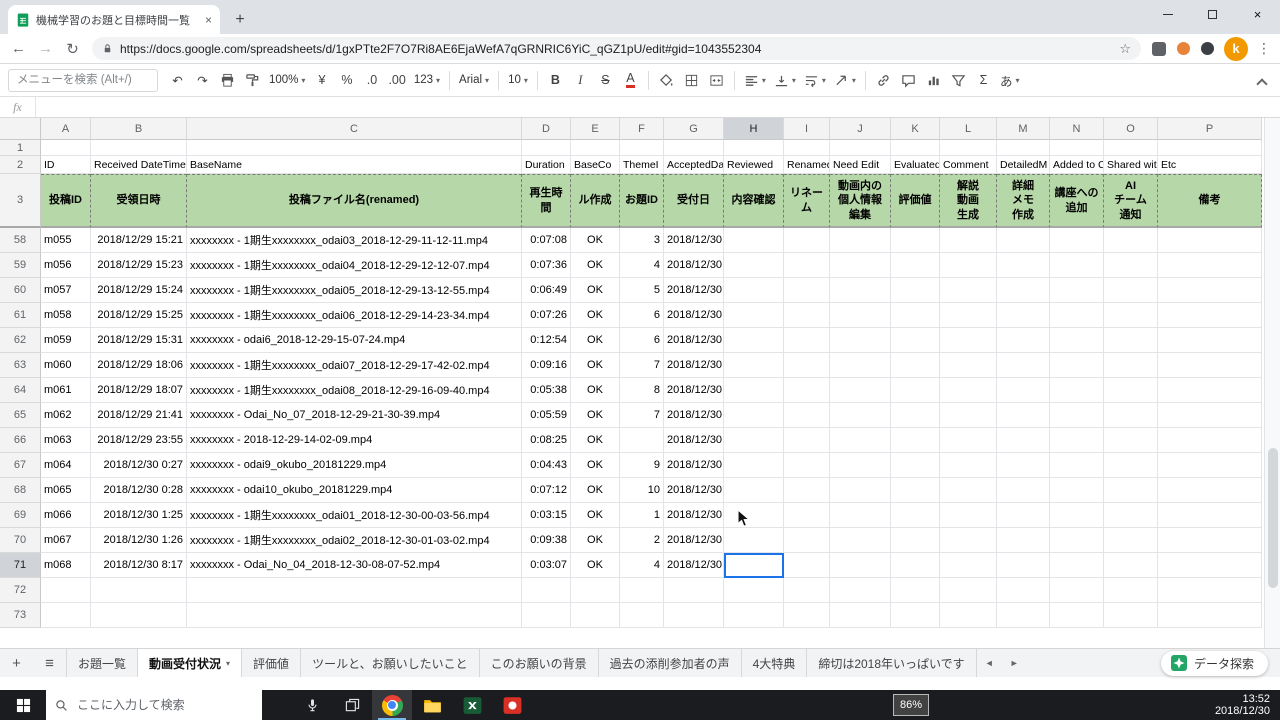 The height and width of the screenshot is (720, 1280). Describe the element at coordinates (1023, 265) in the screenshot. I see `cell-M59` at that location.